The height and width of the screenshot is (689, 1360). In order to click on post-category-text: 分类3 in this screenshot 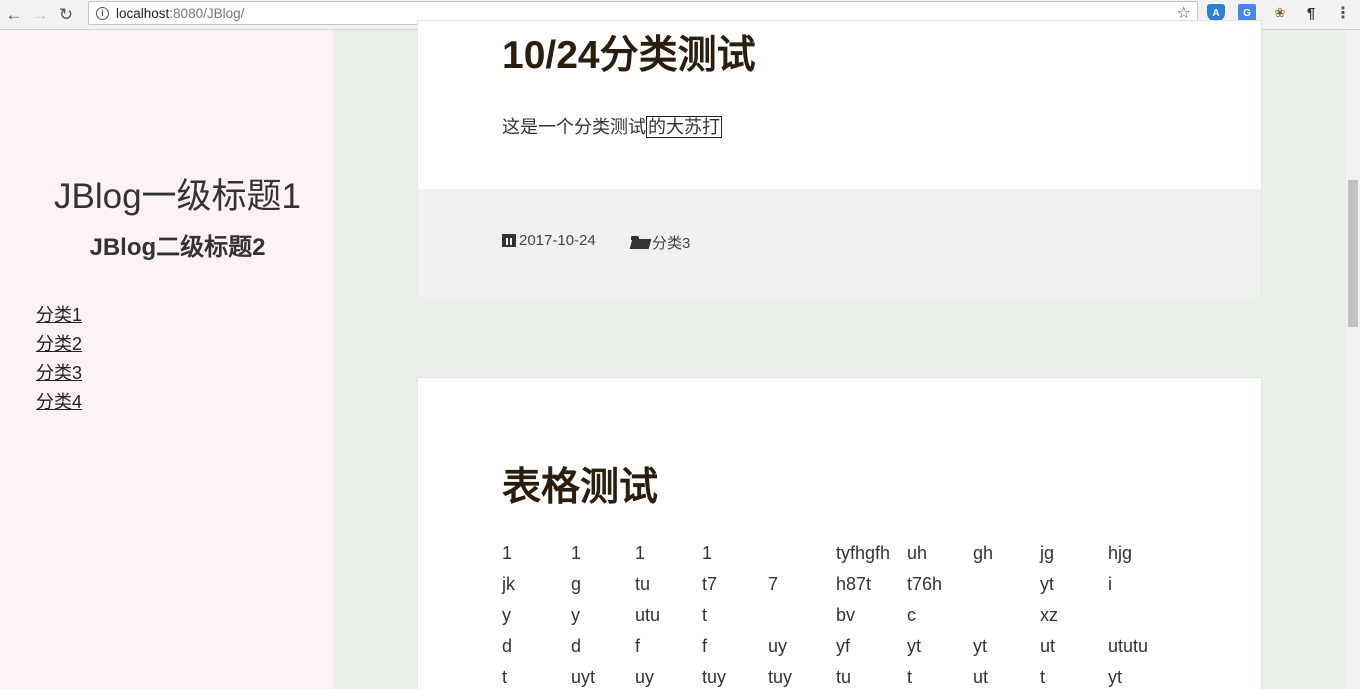, I will do `click(671, 242)`.